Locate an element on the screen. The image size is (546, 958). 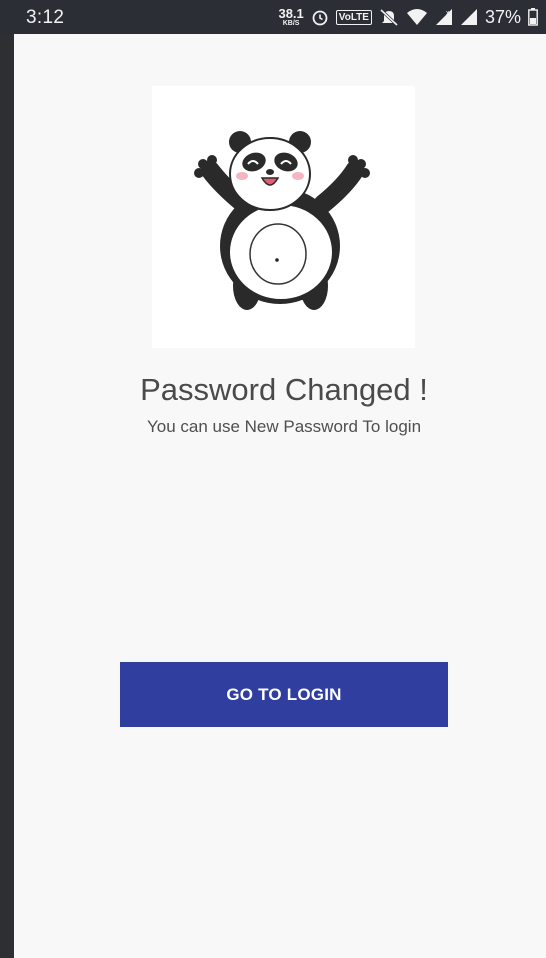
alarm-icon is located at coordinates (320, 17).